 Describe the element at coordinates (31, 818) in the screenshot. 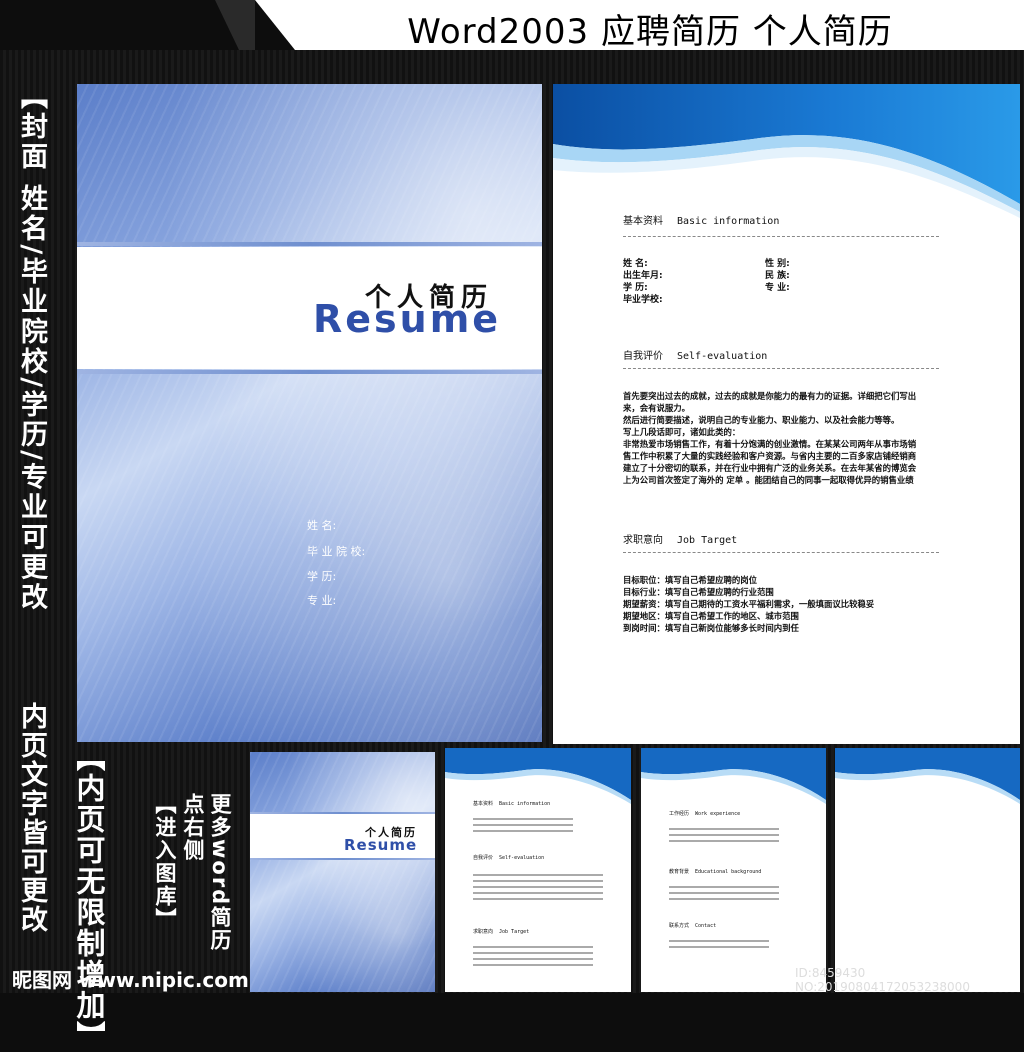

I see `side-caption-content: 内页文字皆可更改` at that location.